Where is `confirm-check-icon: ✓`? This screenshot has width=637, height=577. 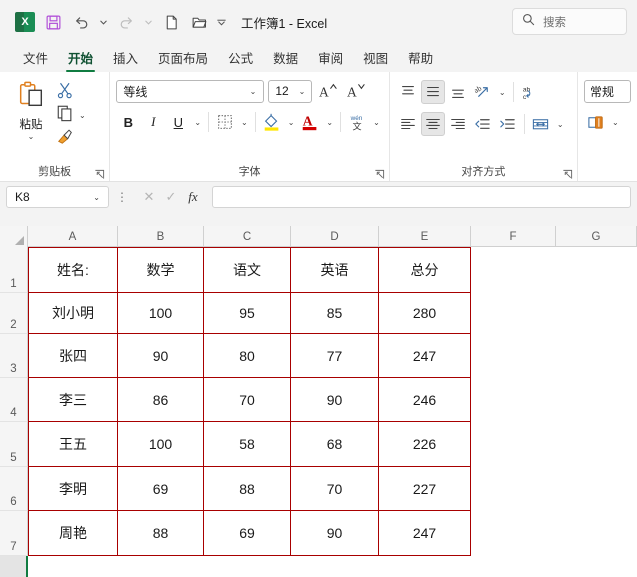 confirm-check-icon: ✓ is located at coordinates (171, 197).